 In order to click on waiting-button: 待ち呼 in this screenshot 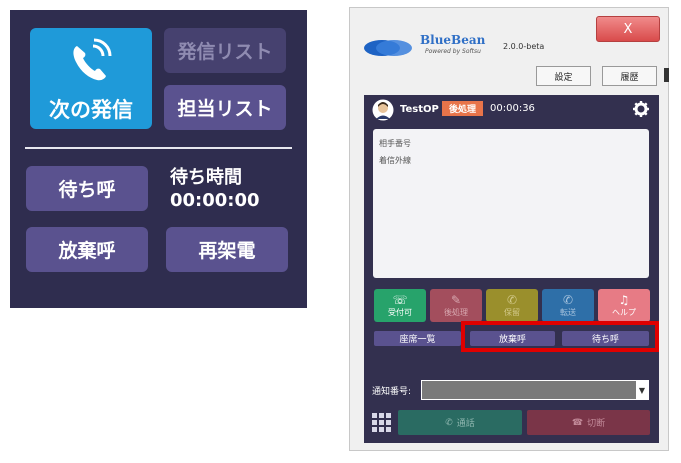, I will do `click(605, 338)`.